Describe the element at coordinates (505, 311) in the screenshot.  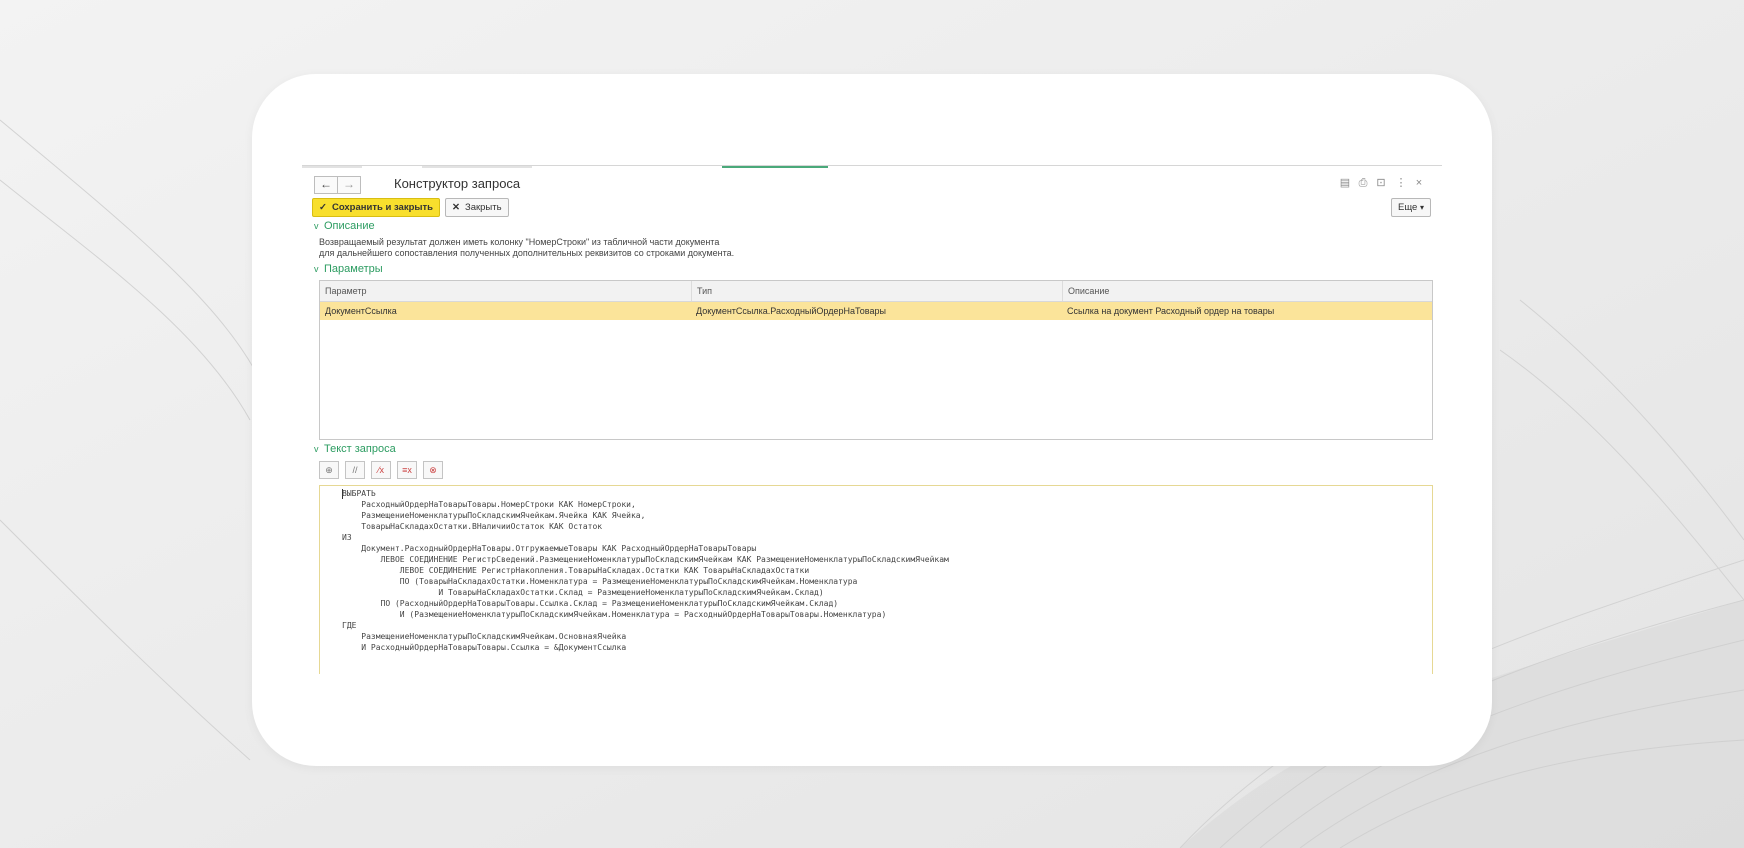
I see `cell-parameter: ДокументСсылка` at that location.